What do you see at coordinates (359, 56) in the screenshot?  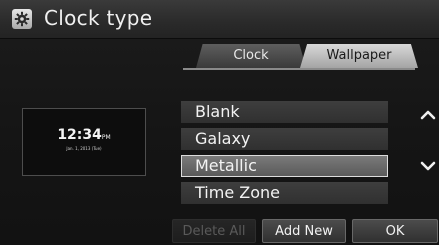 I see `tab-wallpaper: Wallpaper` at bounding box center [359, 56].